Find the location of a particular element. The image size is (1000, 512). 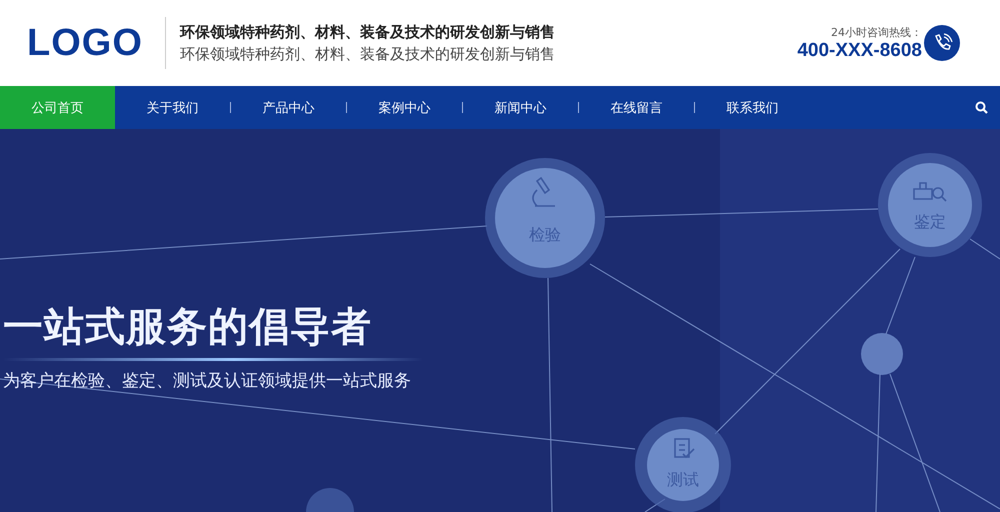

company-subtitle: 环保领域特种药剂、材料、装备及技术的研发创新与销售 is located at coordinates (368, 54).